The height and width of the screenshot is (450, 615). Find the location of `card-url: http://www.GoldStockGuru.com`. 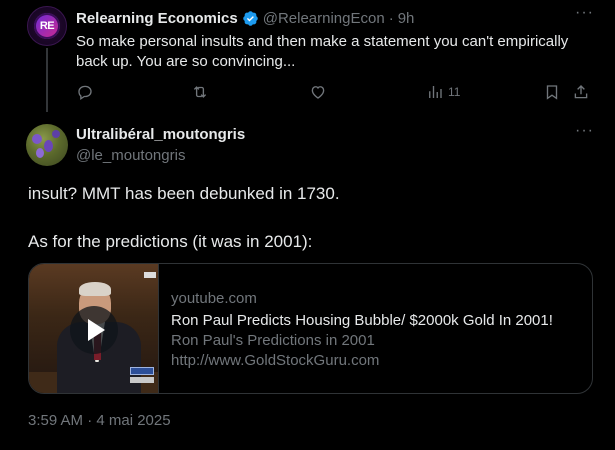

card-url: http://www.GoldStockGuru.com is located at coordinates (275, 360).